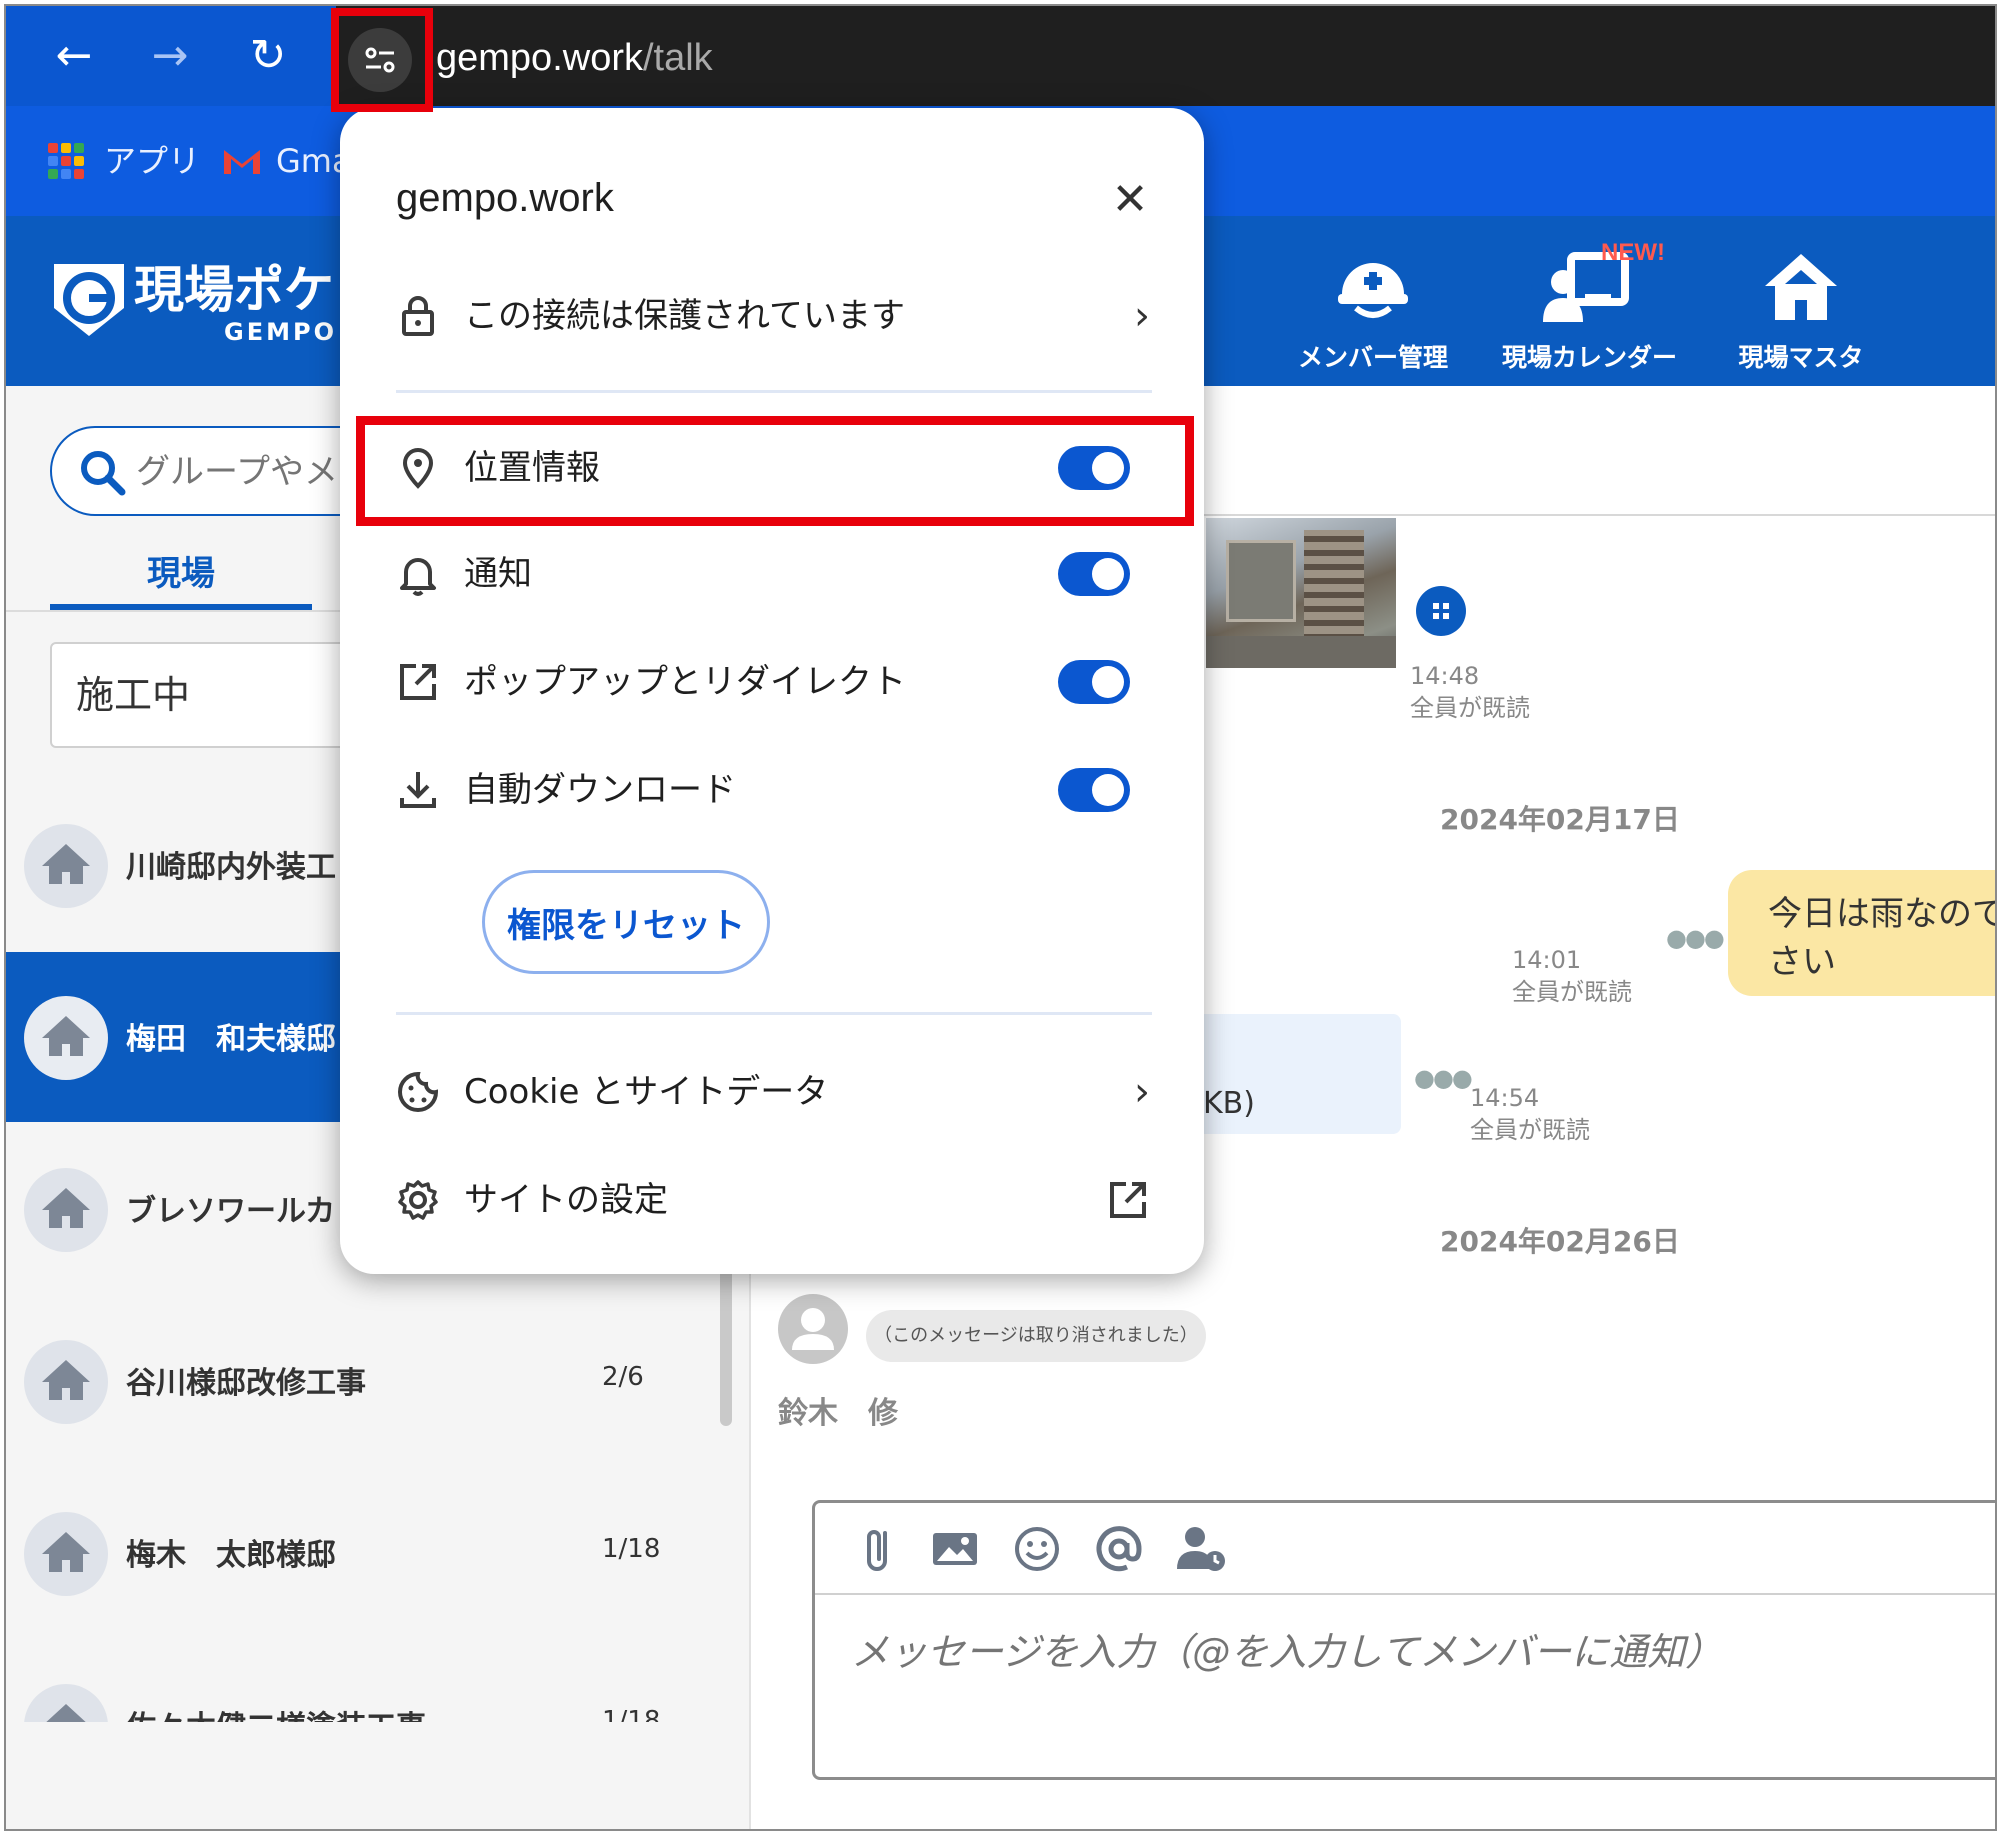 This screenshot has height=1835, width=2001. What do you see at coordinates (418, 1200) in the screenshot?
I see `gear-icon` at bounding box center [418, 1200].